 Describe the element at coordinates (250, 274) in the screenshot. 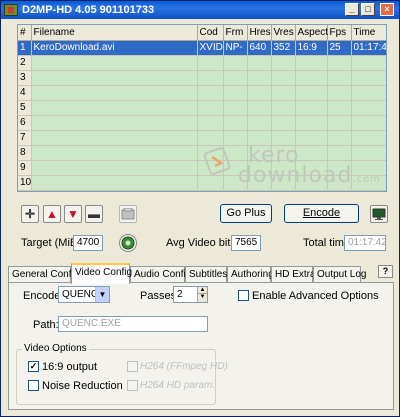

I see `tab-authoring: Authoring` at that location.